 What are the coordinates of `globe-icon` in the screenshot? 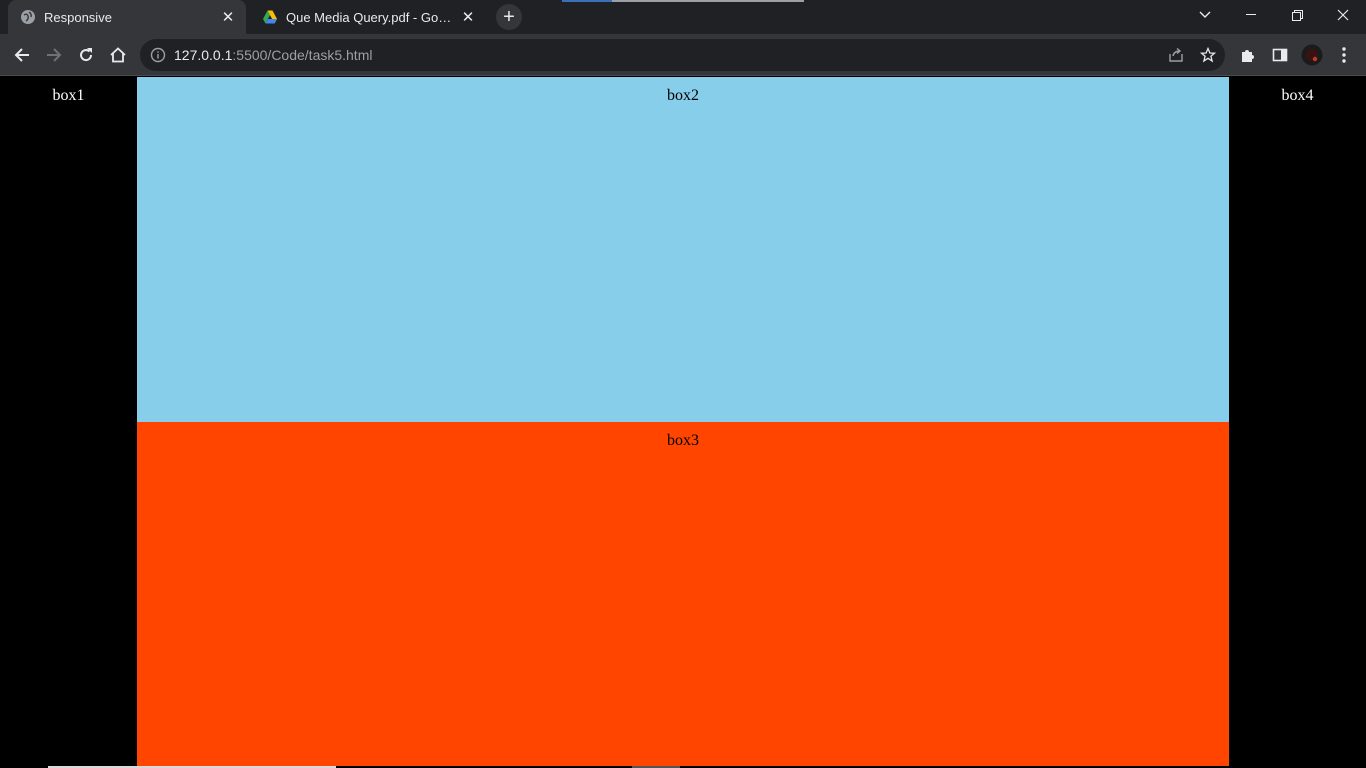 It's located at (28, 17).